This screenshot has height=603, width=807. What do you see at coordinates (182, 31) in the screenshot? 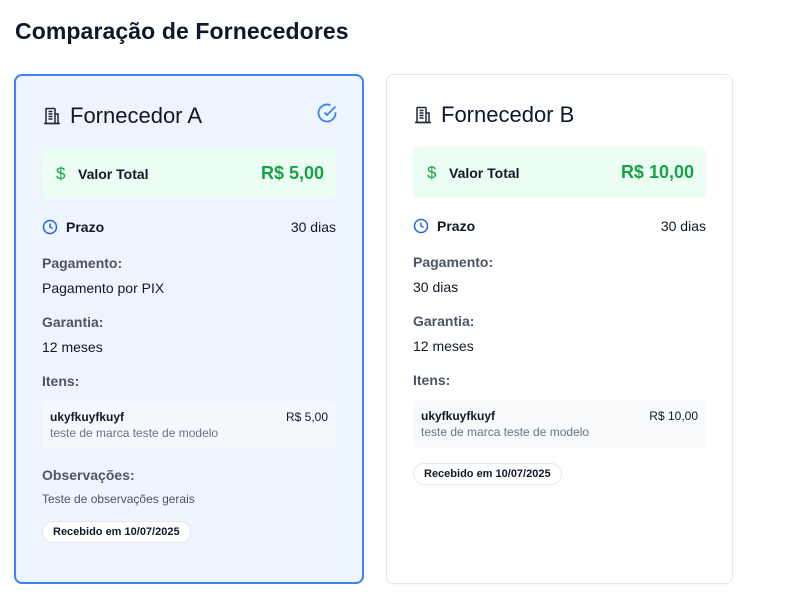
I see `page-title: Comparação de Fornecedores` at bounding box center [182, 31].